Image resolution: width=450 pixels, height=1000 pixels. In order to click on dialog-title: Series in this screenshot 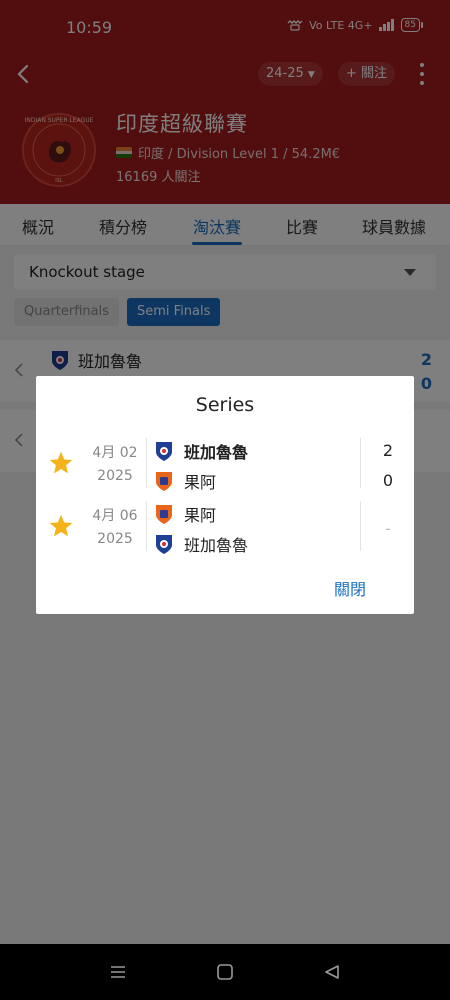, I will do `click(225, 405)`.